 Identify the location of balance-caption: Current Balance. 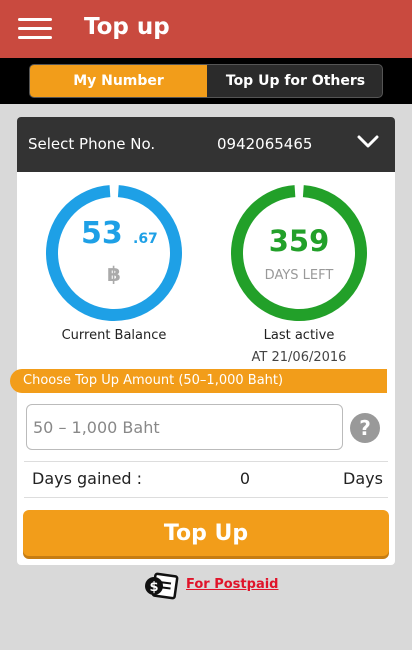
(114, 335).